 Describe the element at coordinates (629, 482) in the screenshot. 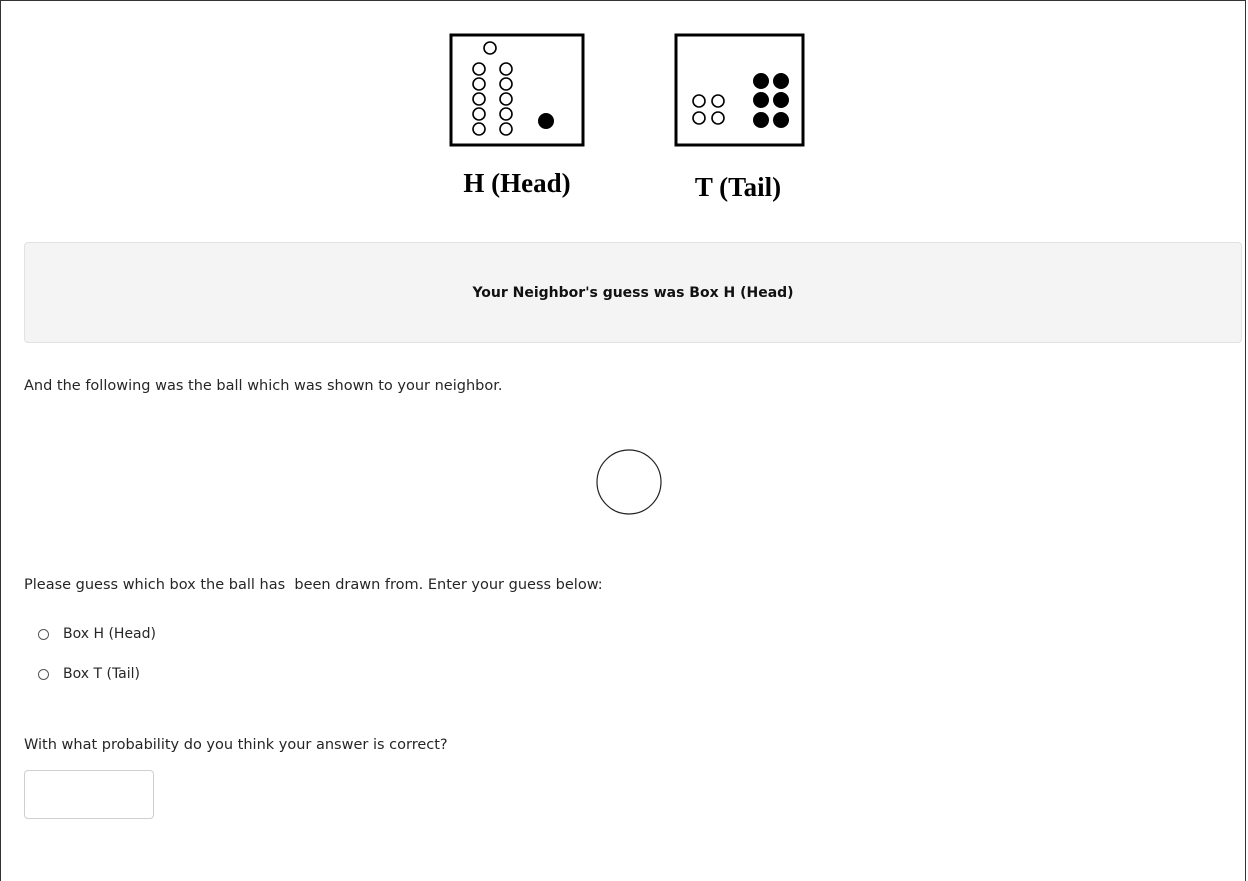

I see `shown-ball` at that location.